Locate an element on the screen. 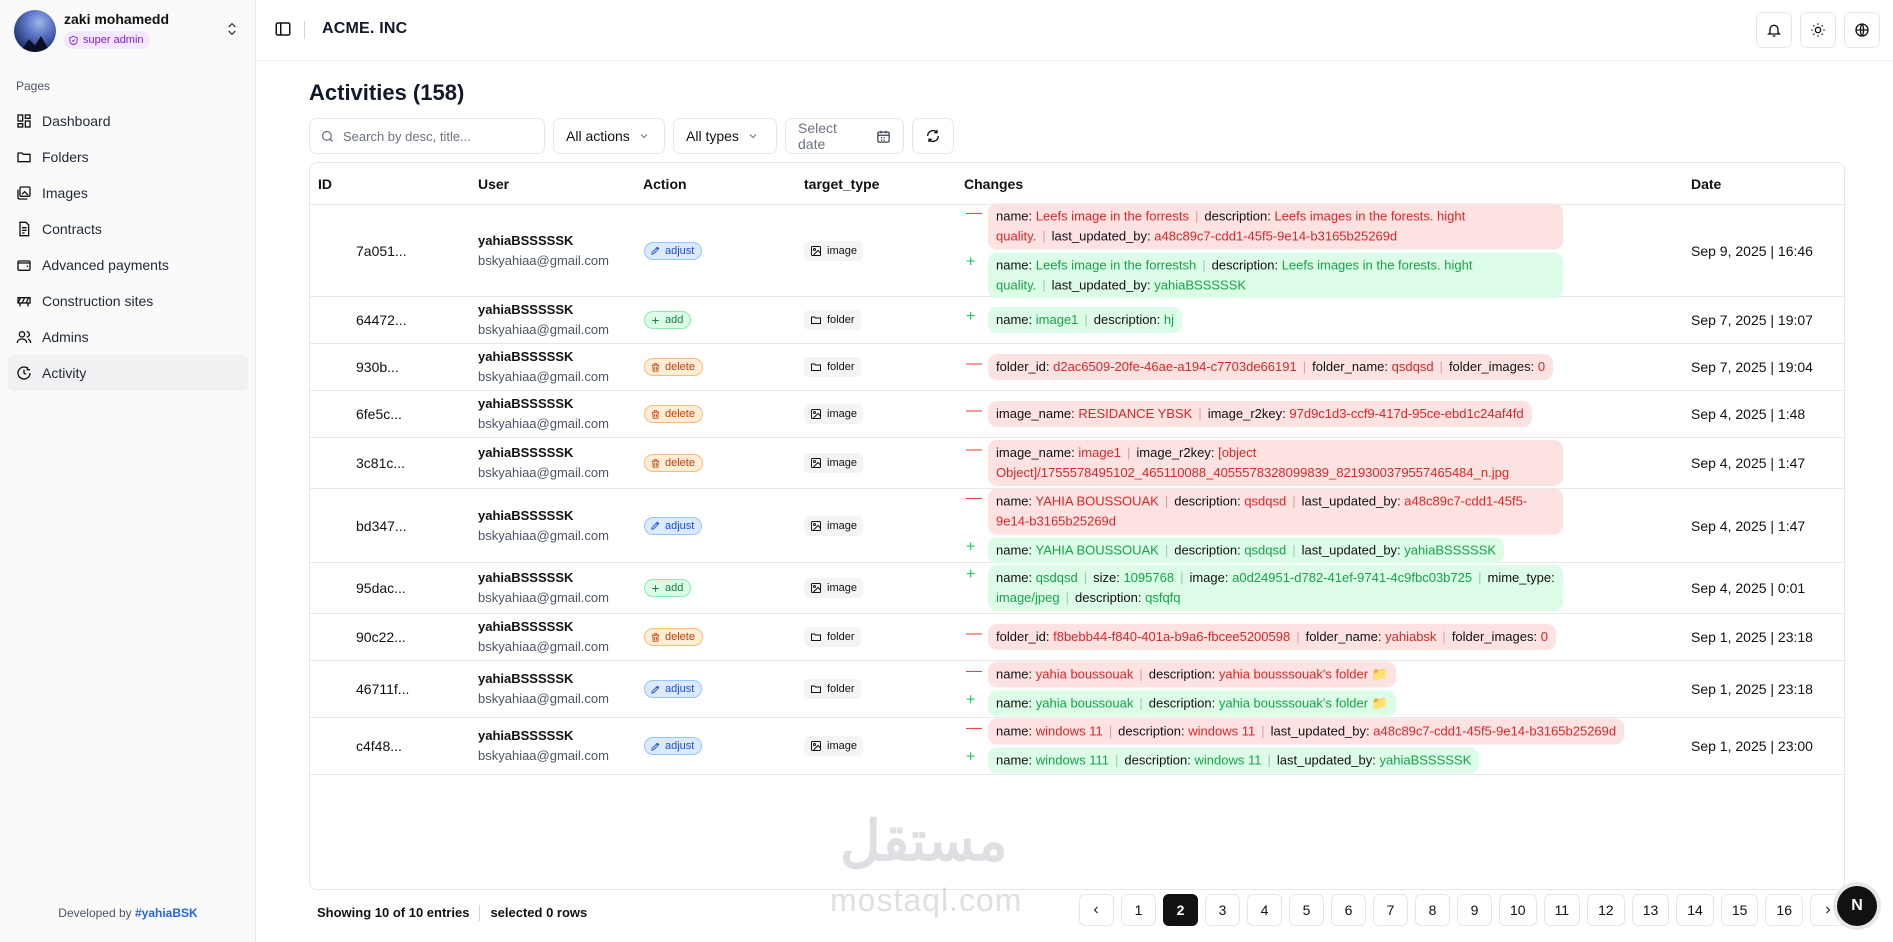  page-button: 6 is located at coordinates (1348, 910).